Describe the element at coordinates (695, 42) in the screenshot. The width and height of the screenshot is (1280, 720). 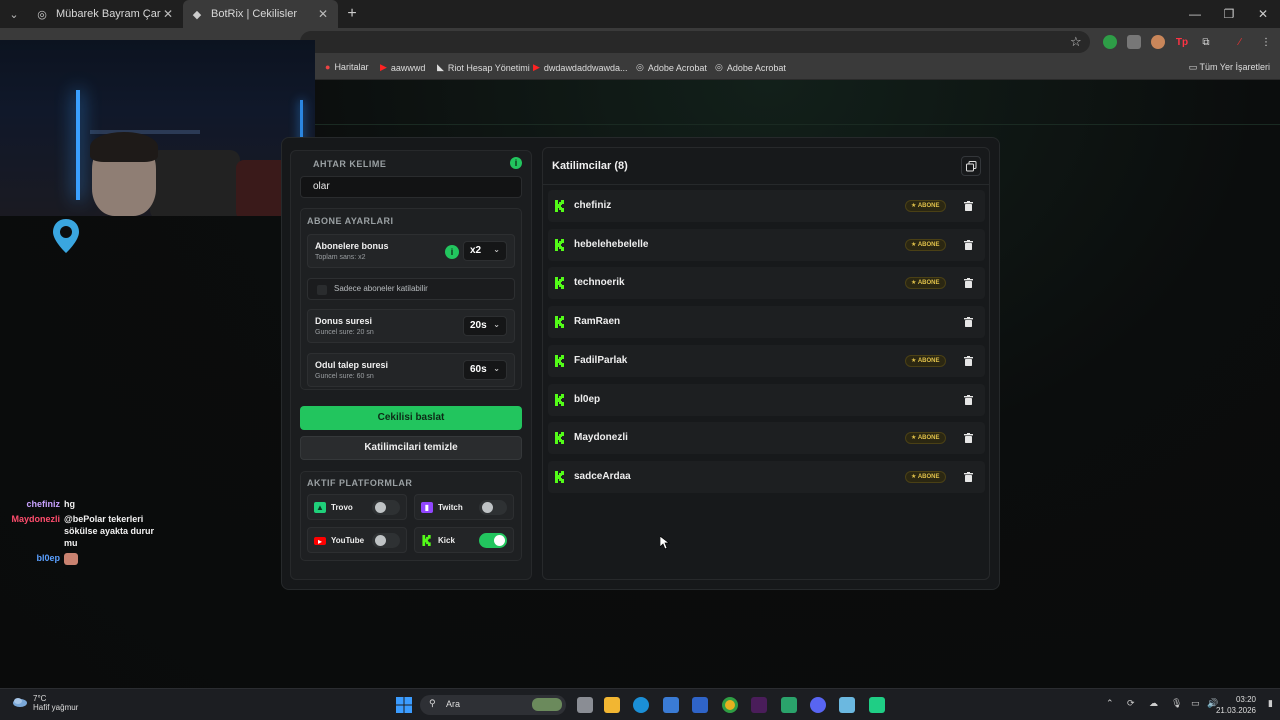
I see `address-input` at that location.